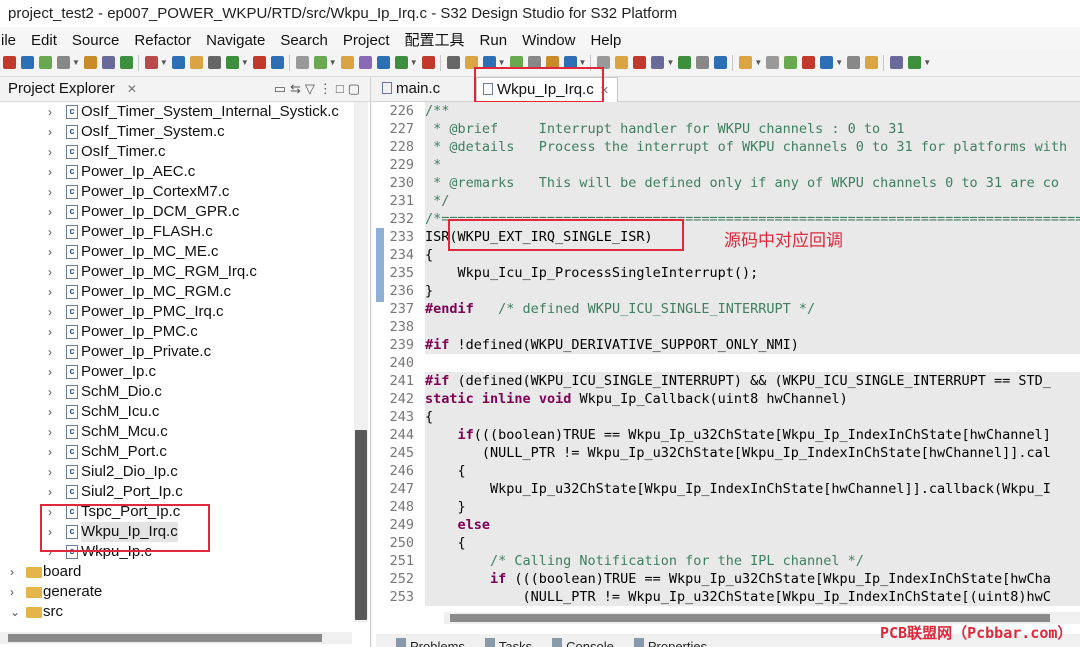 The image size is (1080, 647). Describe the element at coordinates (726, 471) in the screenshot. I see `code-line: 246 {` at that location.